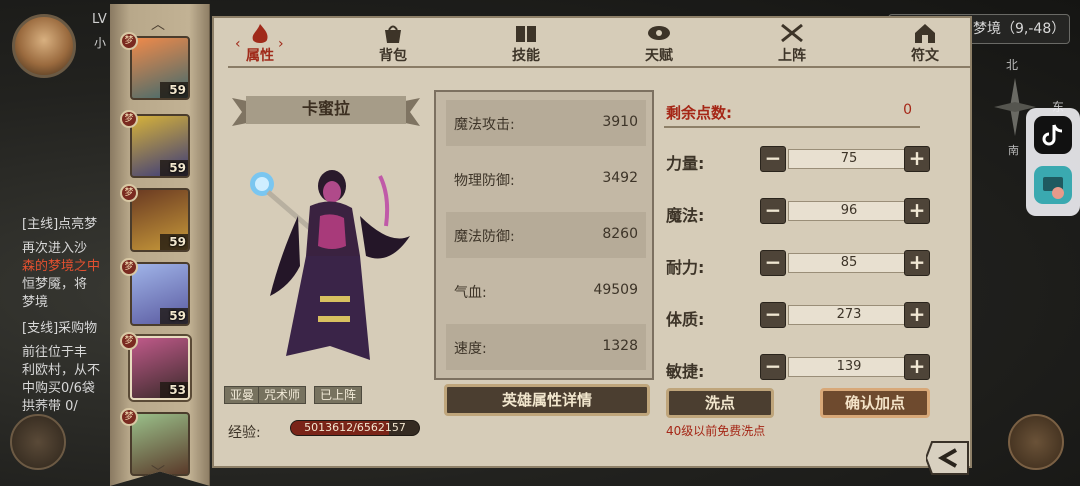 This screenshot has height=486, width=1080. What do you see at coordinates (160, 368) in the screenshot?
I see `hero-card: 53` at bounding box center [160, 368].